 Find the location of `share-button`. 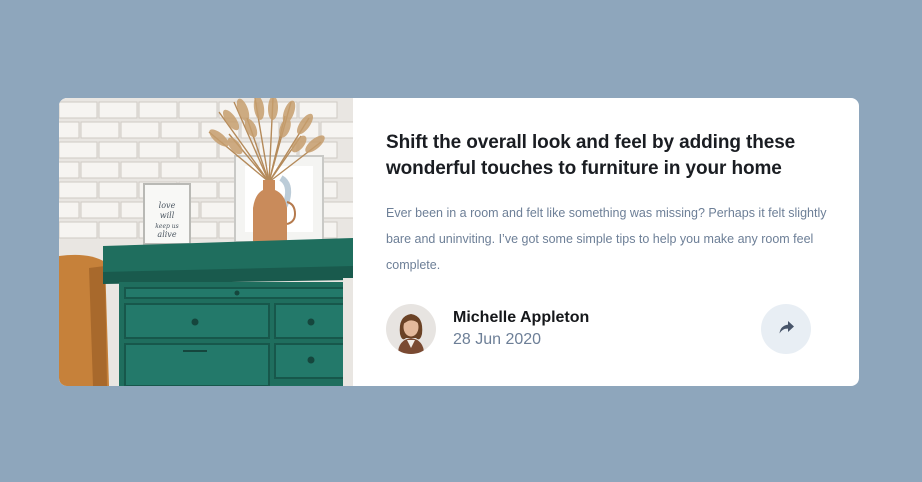

share-button is located at coordinates (786, 329).